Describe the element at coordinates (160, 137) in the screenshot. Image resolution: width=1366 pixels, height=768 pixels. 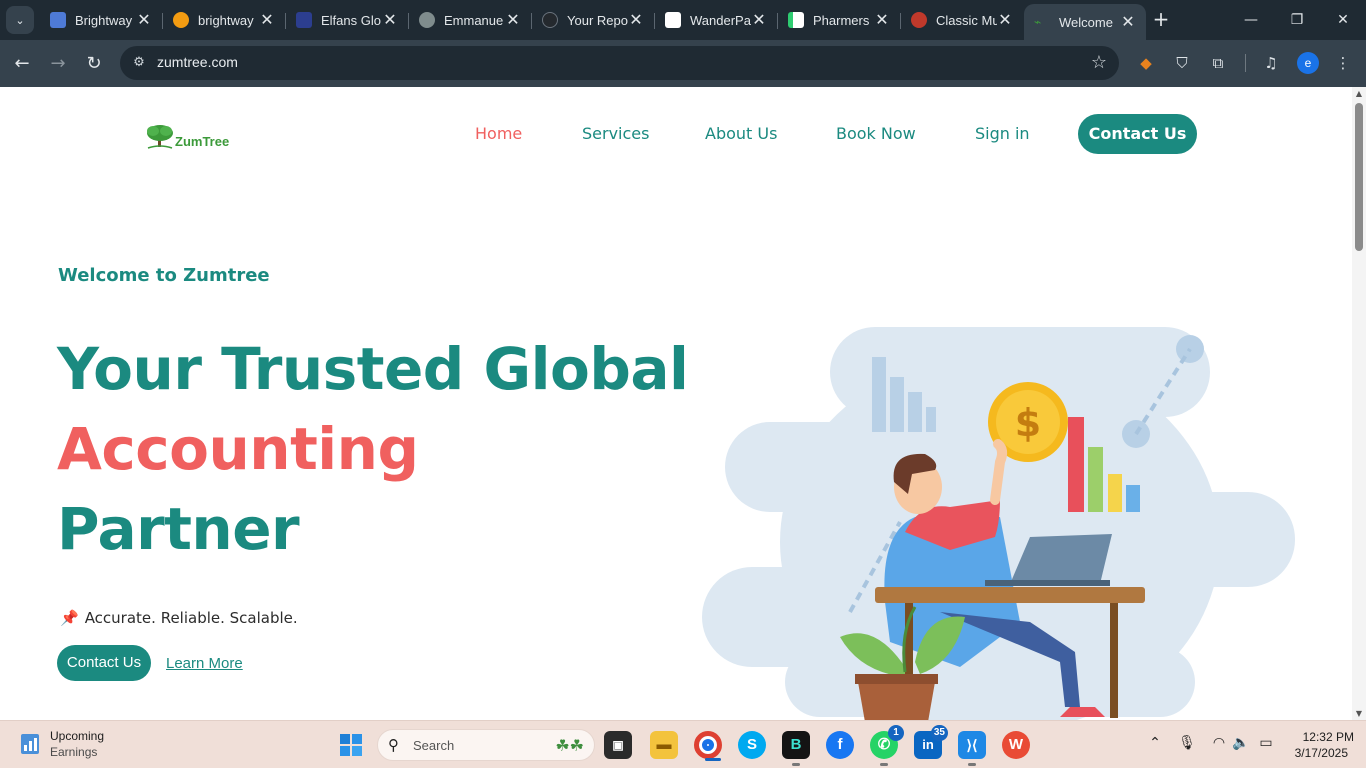
I see `tree-logo-icon` at that location.